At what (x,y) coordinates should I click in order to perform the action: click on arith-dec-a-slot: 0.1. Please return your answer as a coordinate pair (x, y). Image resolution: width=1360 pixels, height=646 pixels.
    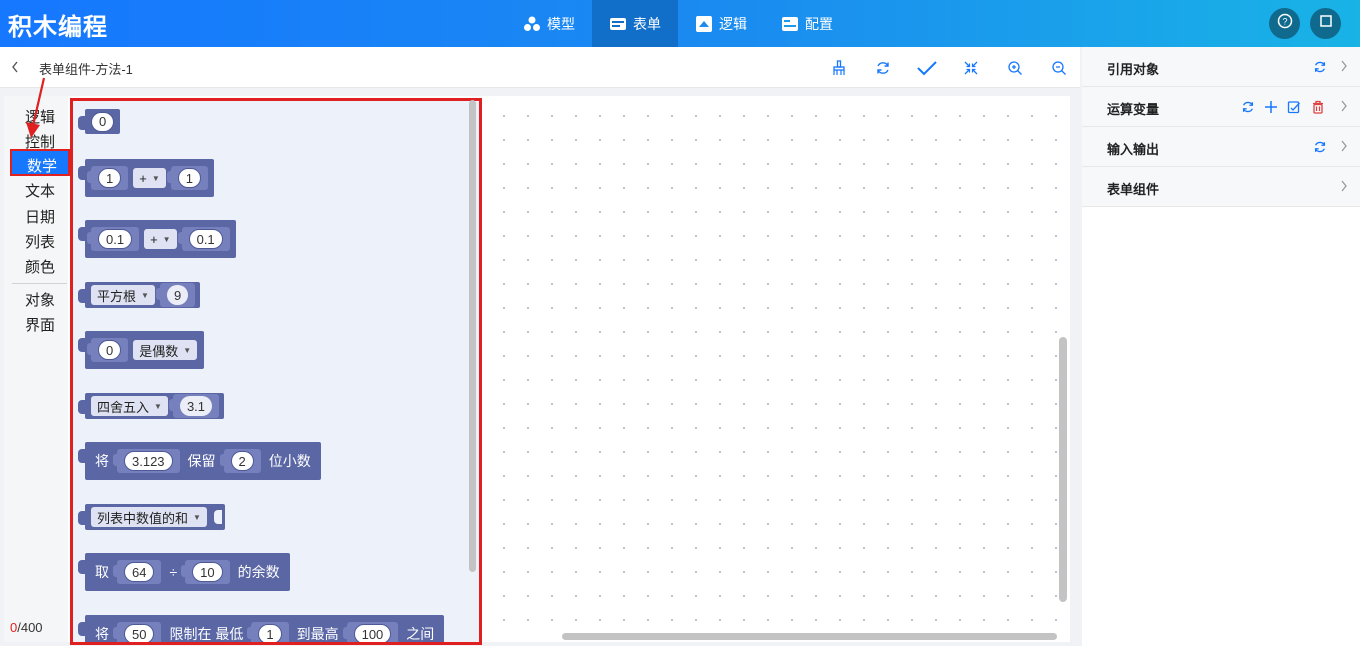
    Looking at the image, I should click on (113, 239).